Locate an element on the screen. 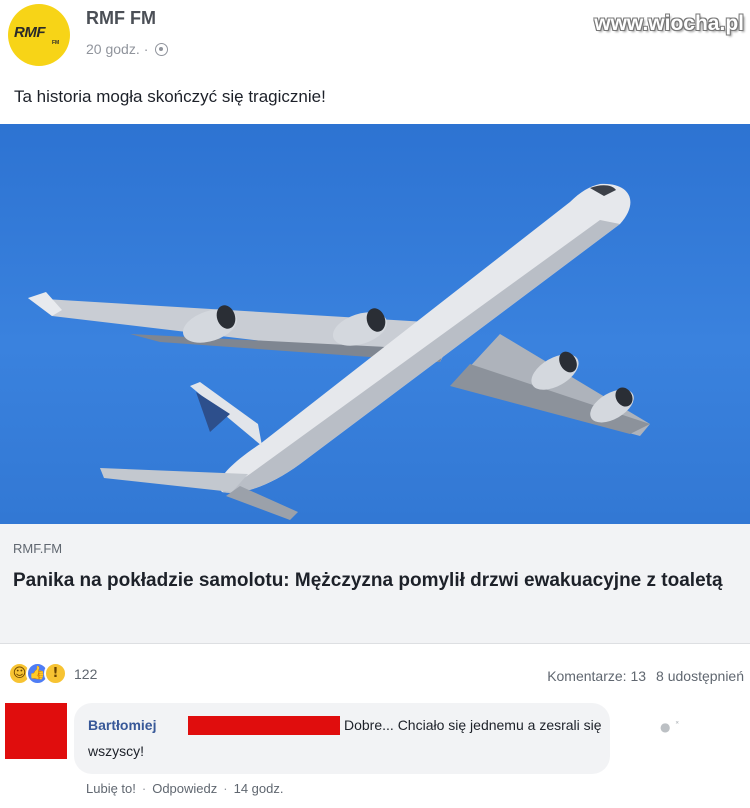  reaction-count: 122 is located at coordinates (86, 673).